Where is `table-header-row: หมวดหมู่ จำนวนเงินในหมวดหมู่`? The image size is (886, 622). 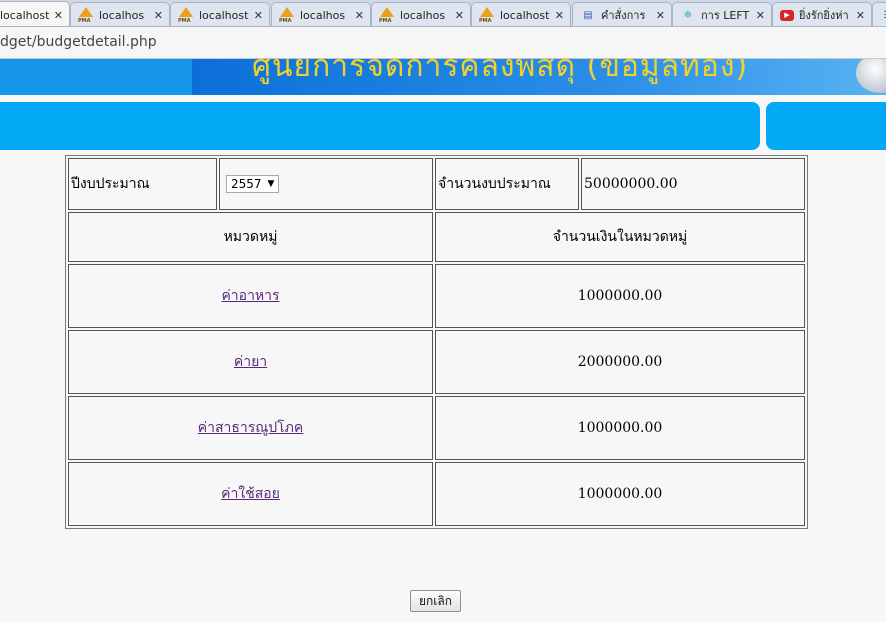 table-header-row: หมวดหมู่ จำนวนเงินในหมวดหมู่ is located at coordinates (436, 237).